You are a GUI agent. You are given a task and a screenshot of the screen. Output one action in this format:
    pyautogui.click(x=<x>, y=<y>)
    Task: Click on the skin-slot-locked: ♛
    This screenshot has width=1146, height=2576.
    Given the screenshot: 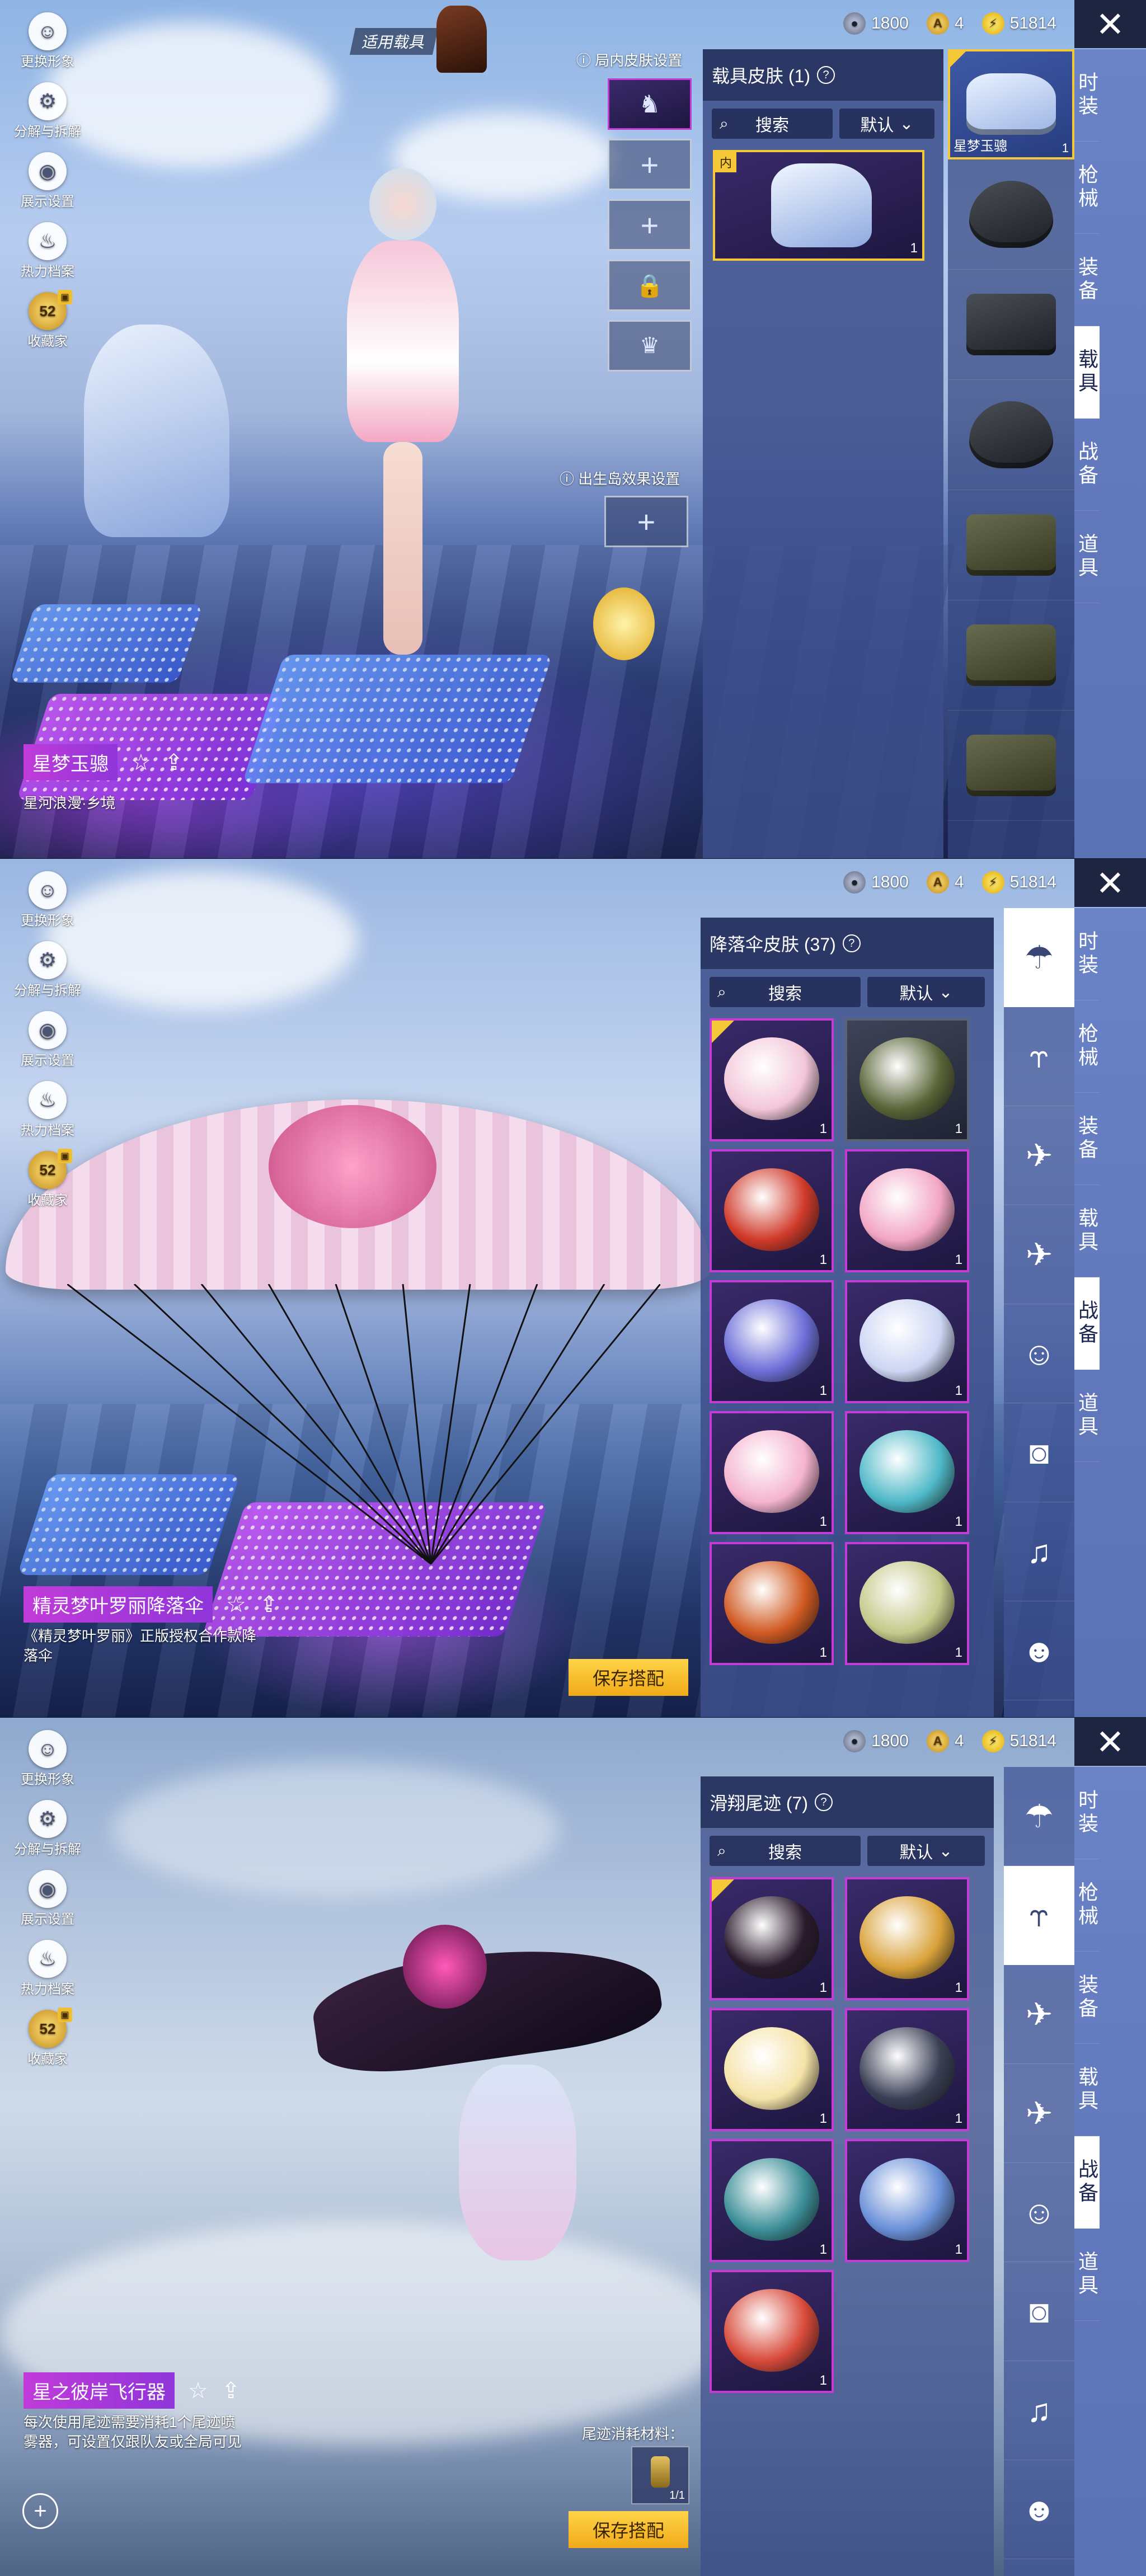 What is the action you would take?
    pyautogui.click(x=650, y=346)
    